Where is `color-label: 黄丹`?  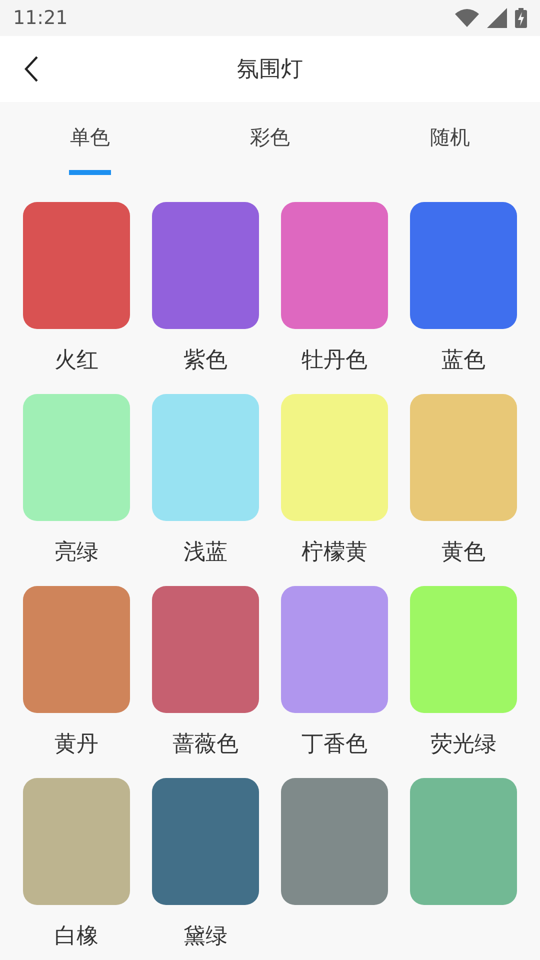 color-label: 黄丹 is located at coordinates (76, 745).